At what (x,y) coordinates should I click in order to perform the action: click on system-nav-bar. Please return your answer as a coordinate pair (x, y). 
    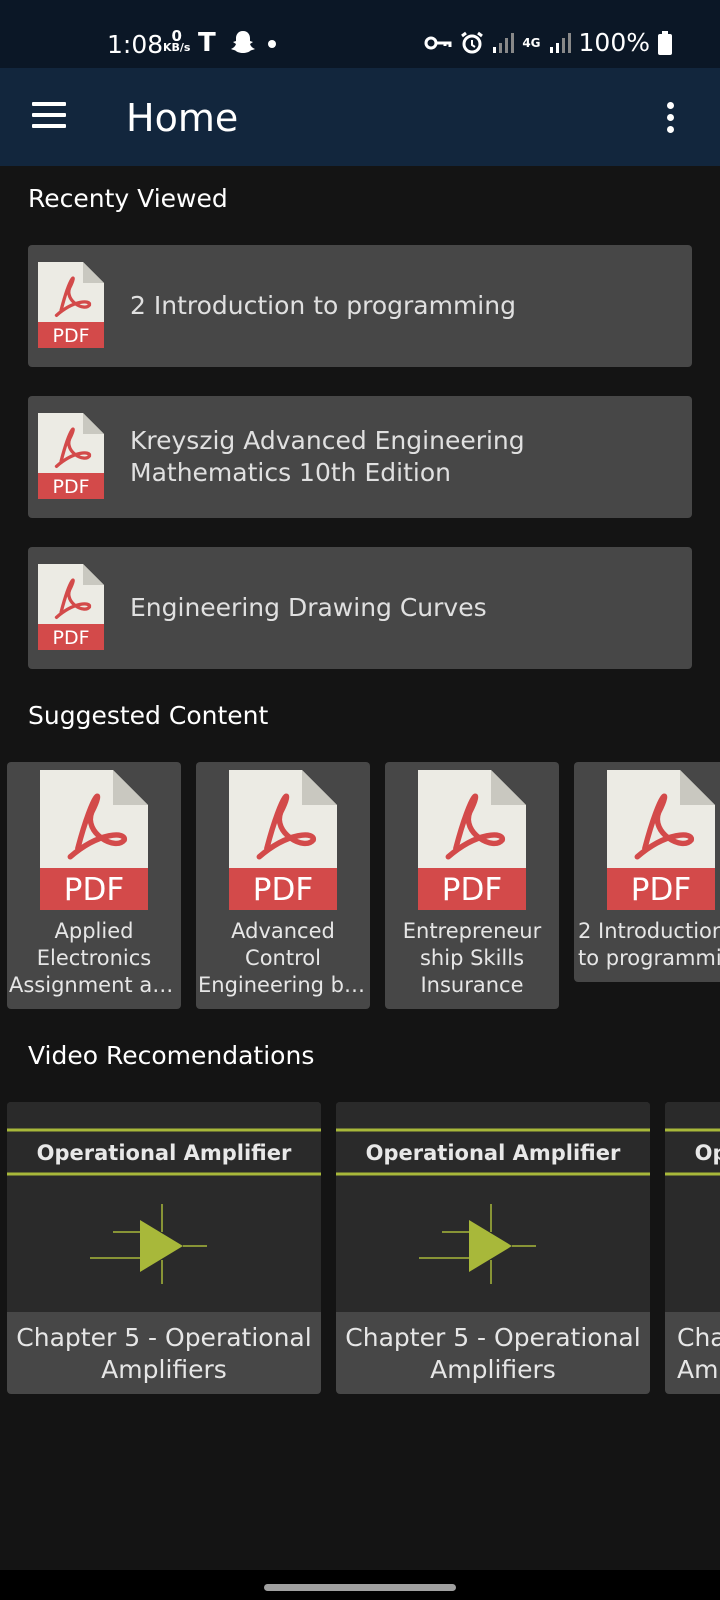
    Looking at the image, I should click on (360, 1585).